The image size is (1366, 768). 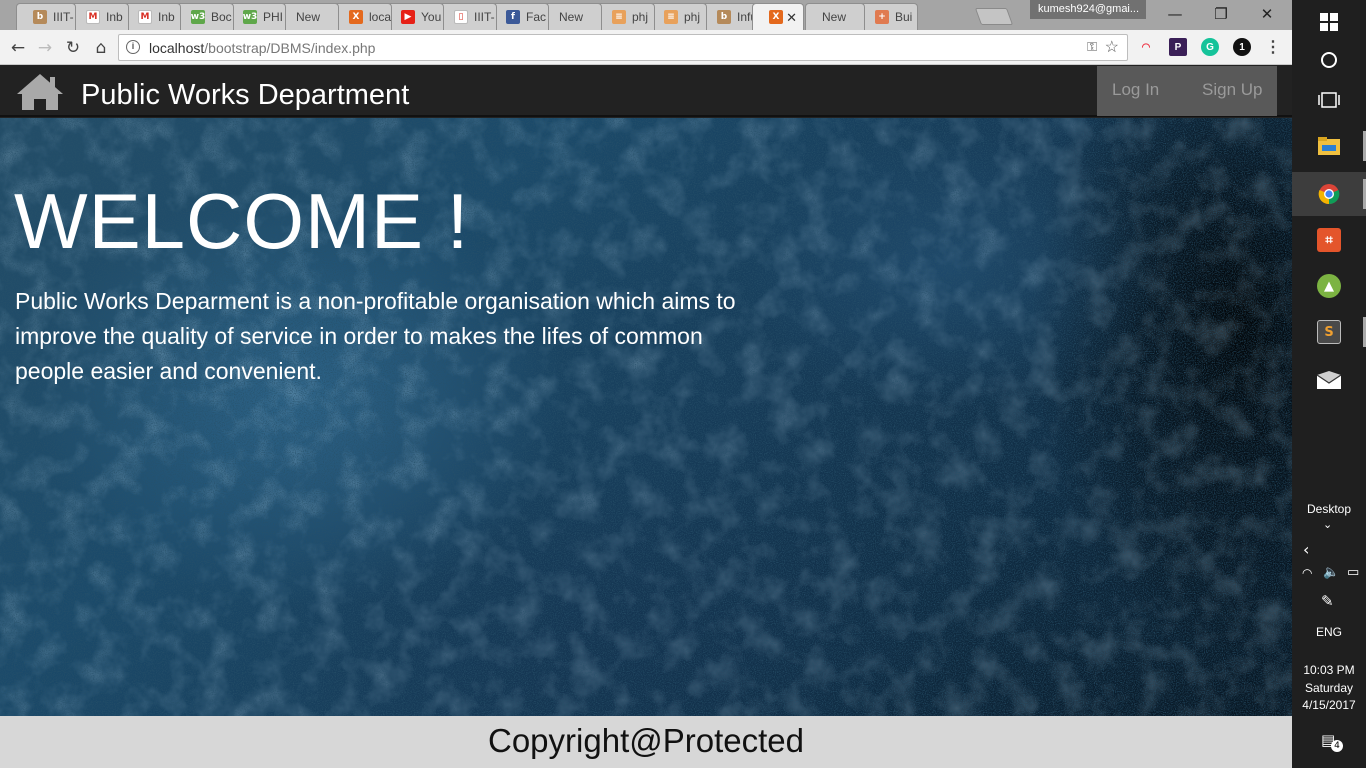 What do you see at coordinates (646, 91) in the screenshot?
I see `site-navbar: Public Works Department Log In Sign Up` at bounding box center [646, 91].